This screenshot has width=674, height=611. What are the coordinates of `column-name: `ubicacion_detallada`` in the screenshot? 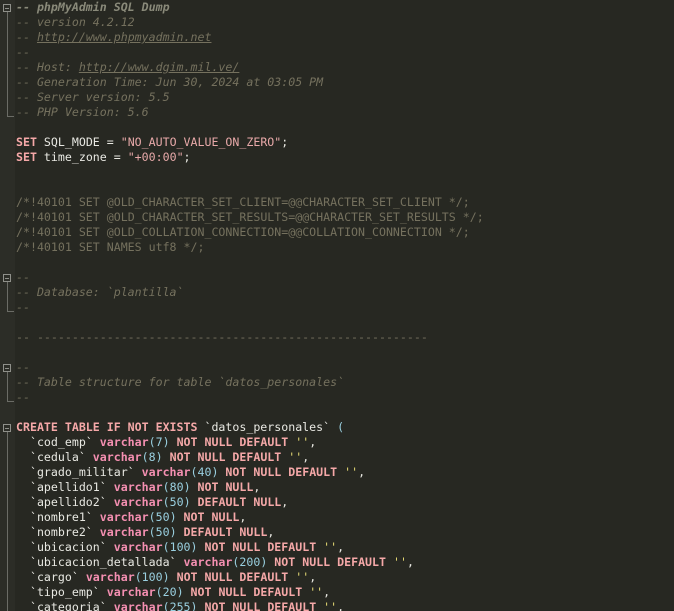 It's located at (100, 562).